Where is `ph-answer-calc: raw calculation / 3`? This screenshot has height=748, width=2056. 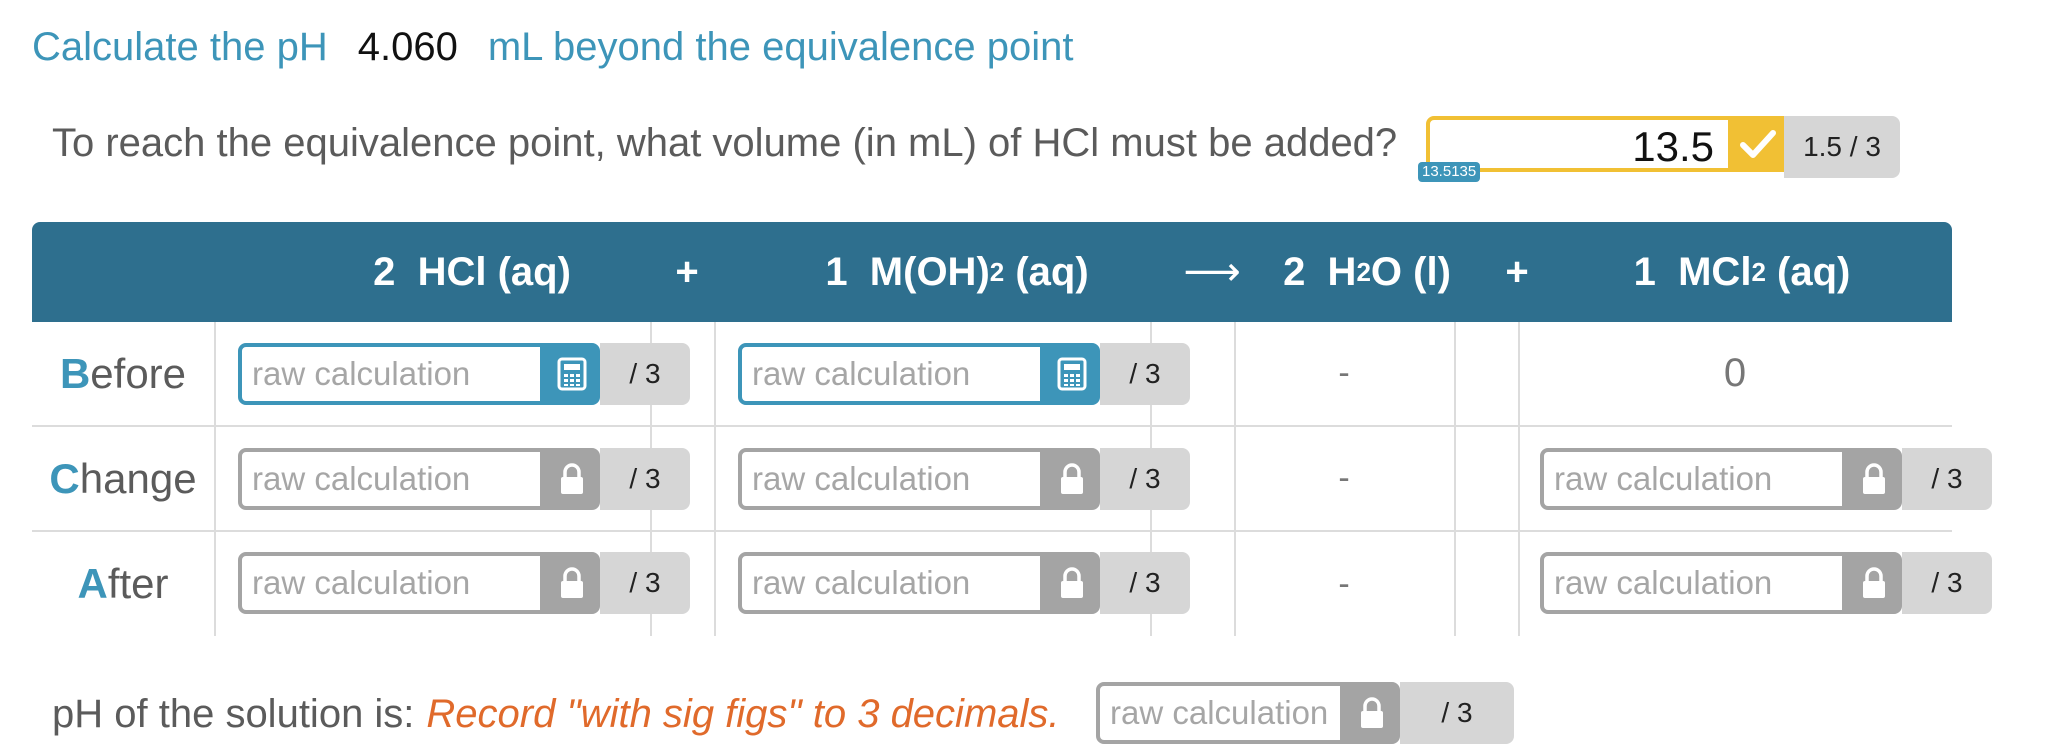
ph-answer-calc: raw calculation / 3 is located at coordinates (1305, 713).